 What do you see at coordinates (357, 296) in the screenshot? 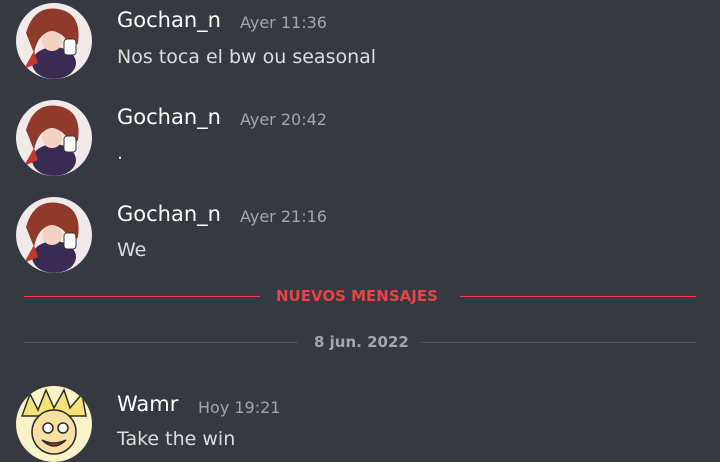
I see `new-messages-label: NUEVOS MENSAJES` at bounding box center [357, 296].